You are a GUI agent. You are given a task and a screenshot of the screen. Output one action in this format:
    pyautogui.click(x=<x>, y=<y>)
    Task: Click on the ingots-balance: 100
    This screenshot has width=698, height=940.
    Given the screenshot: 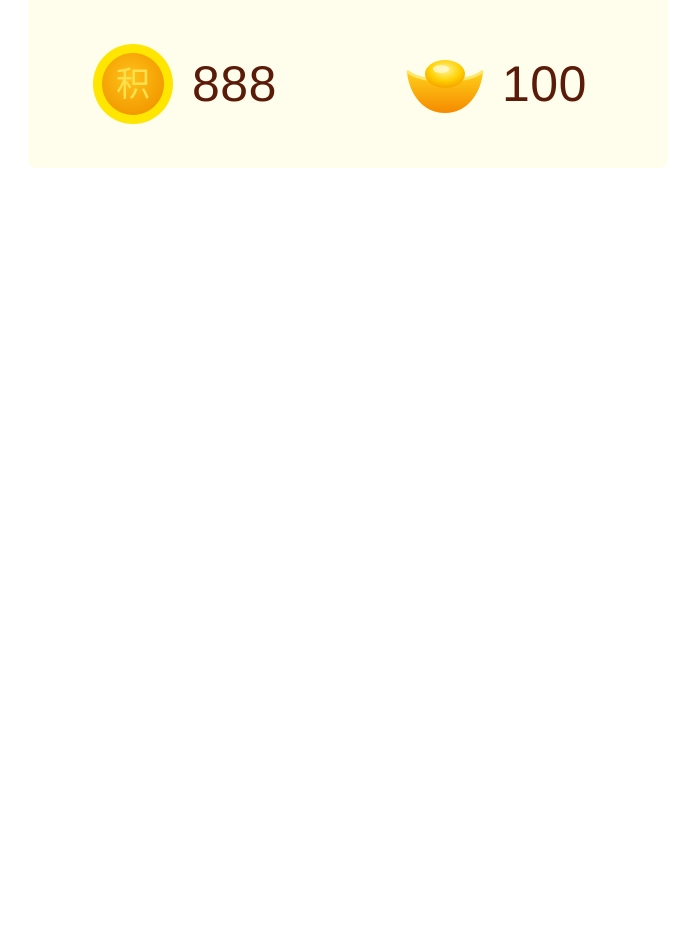 What is the action you would take?
    pyautogui.click(x=495, y=84)
    